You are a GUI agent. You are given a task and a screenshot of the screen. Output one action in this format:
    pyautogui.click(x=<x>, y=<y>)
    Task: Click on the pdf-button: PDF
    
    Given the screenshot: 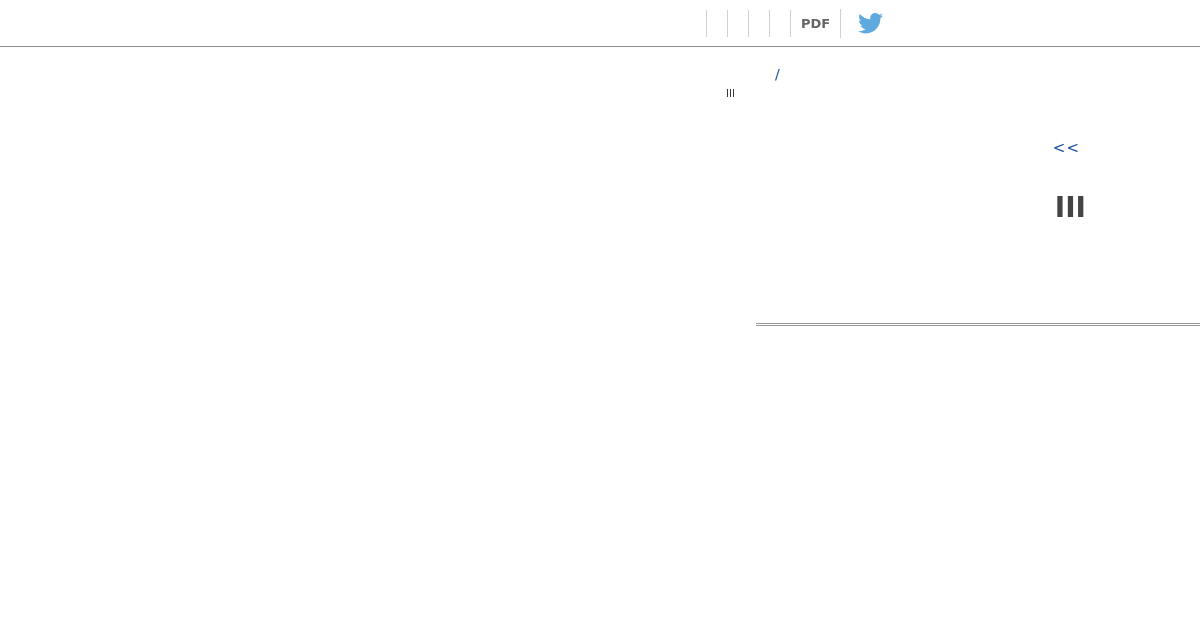 What is the action you would take?
    pyautogui.click(x=815, y=23)
    